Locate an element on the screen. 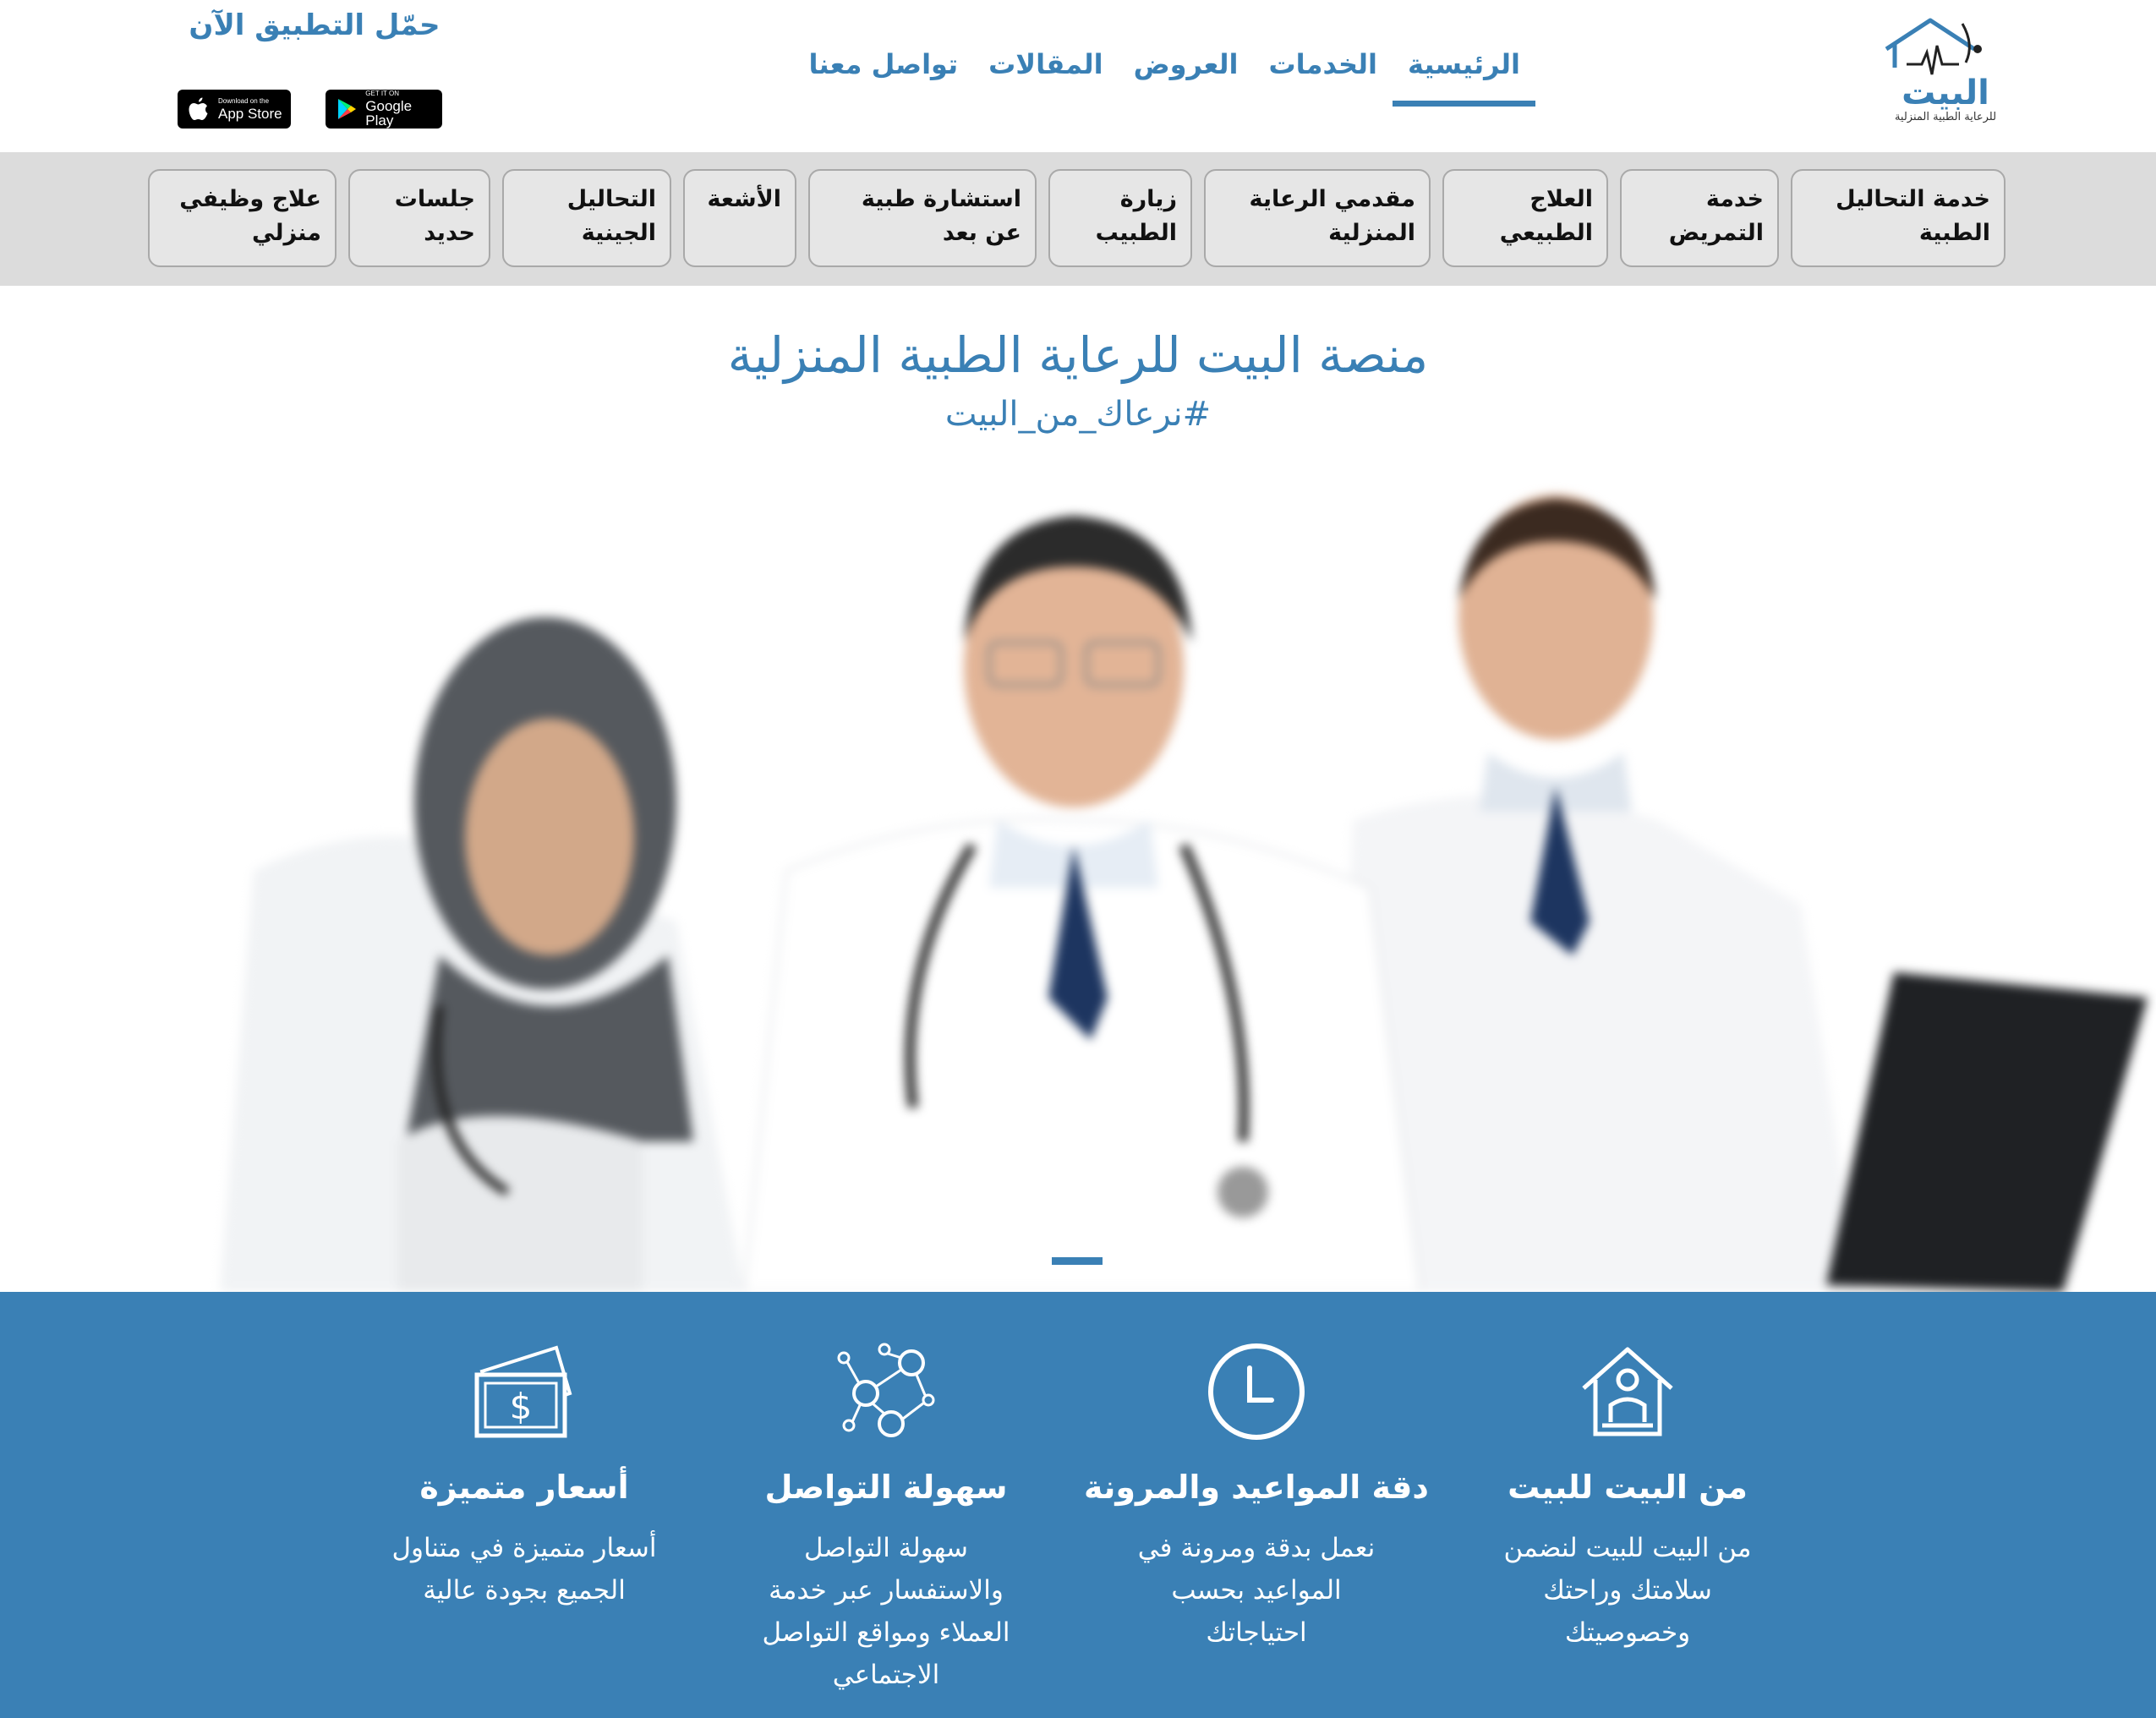 This screenshot has width=2156, height=1718. service-genetic-tests: التحاليل الجينية is located at coordinates (586, 218).